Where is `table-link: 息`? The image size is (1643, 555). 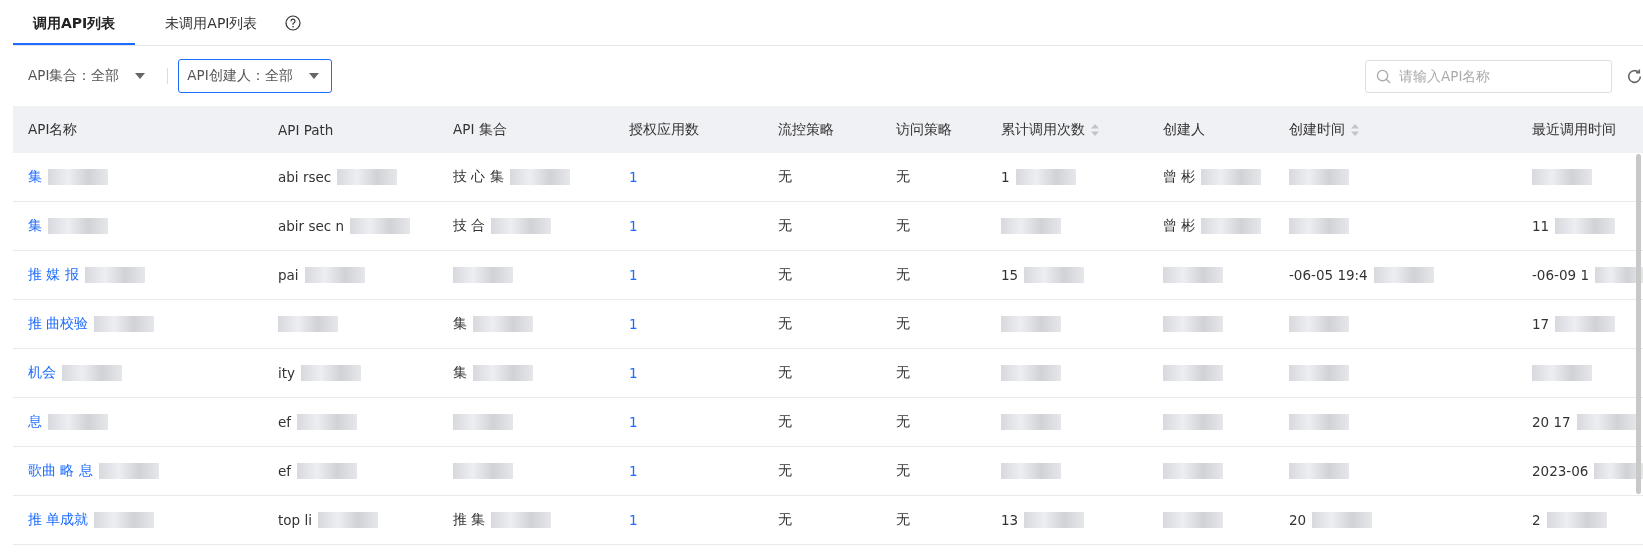 table-link: 息 is located at coordinates (35, 422).